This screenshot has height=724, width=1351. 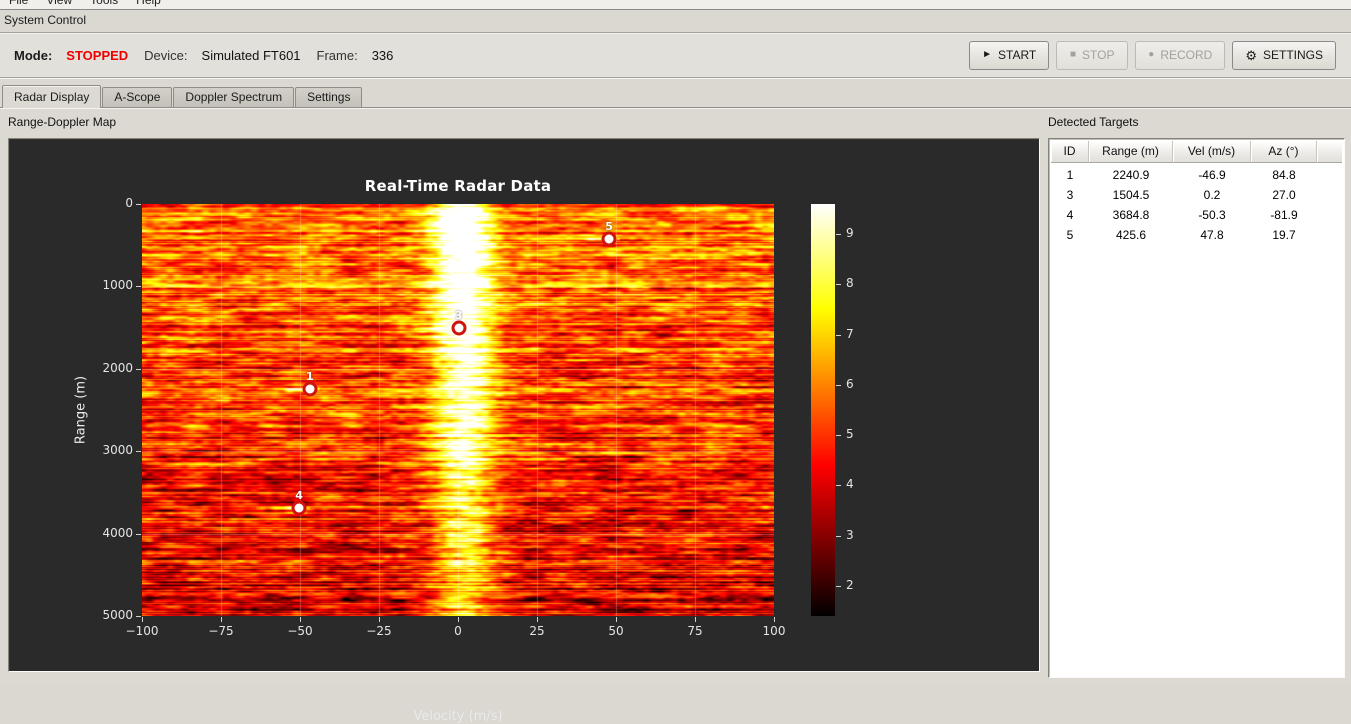 What do you see at coordinates (458, 716) in the screenshot?
I see `x-axis-label: Velocity (m/s)` at bounding box center [458, 716].